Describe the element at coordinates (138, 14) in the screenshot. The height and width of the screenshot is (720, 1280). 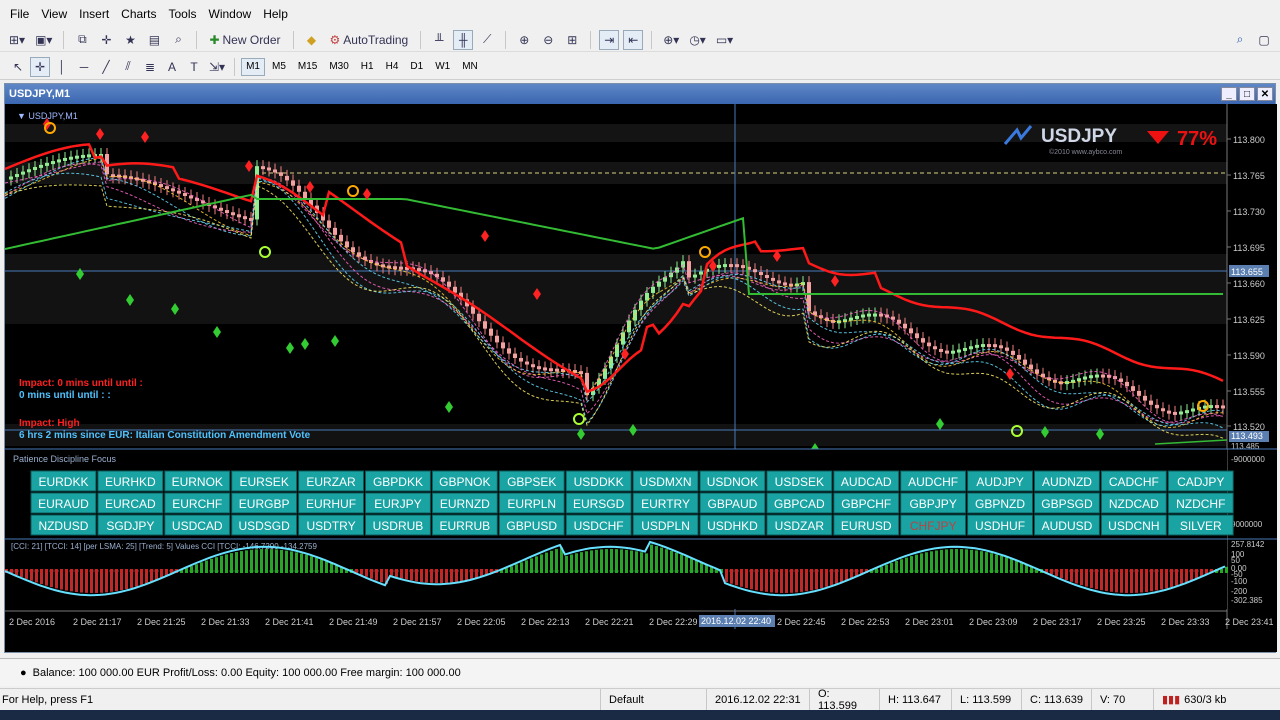
I see `menu-charts: Charts` at that location.